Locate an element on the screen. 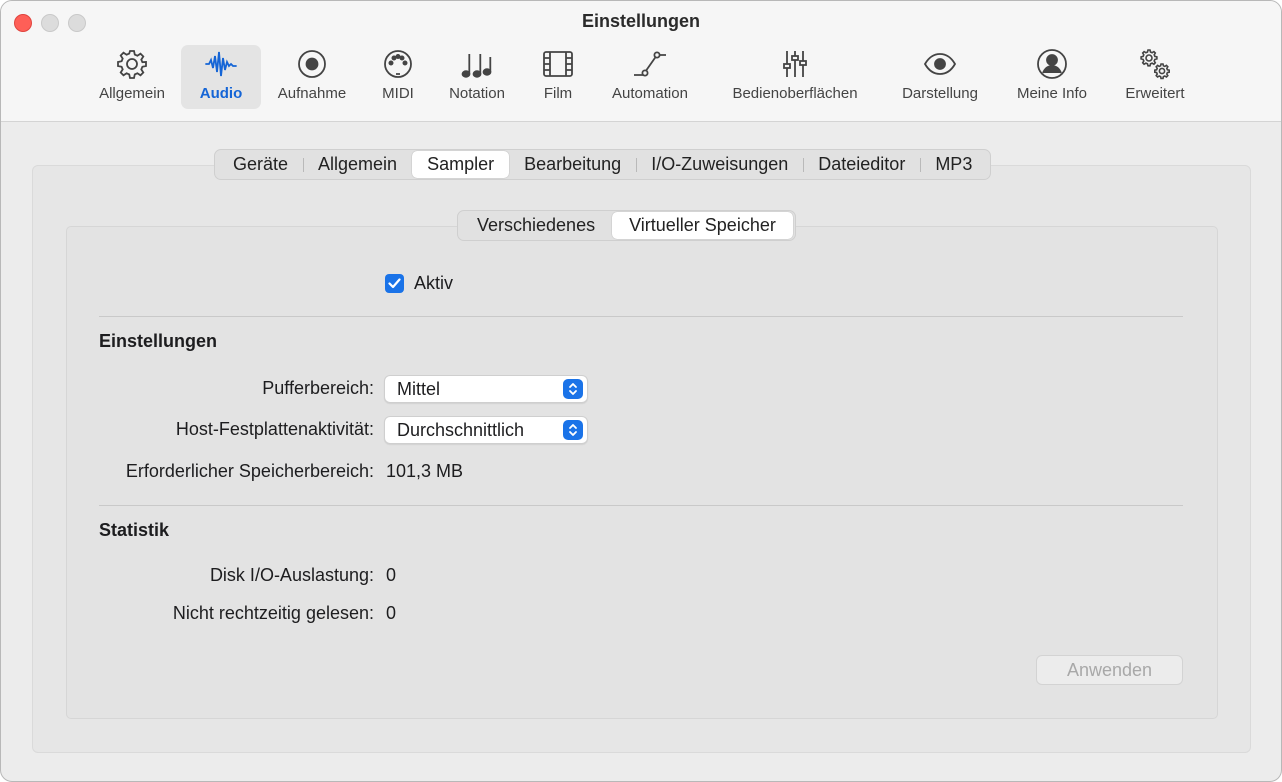  sub-tab-bar: Verschiedenes Virtueller Speicher is located at coordinates (626, 225).